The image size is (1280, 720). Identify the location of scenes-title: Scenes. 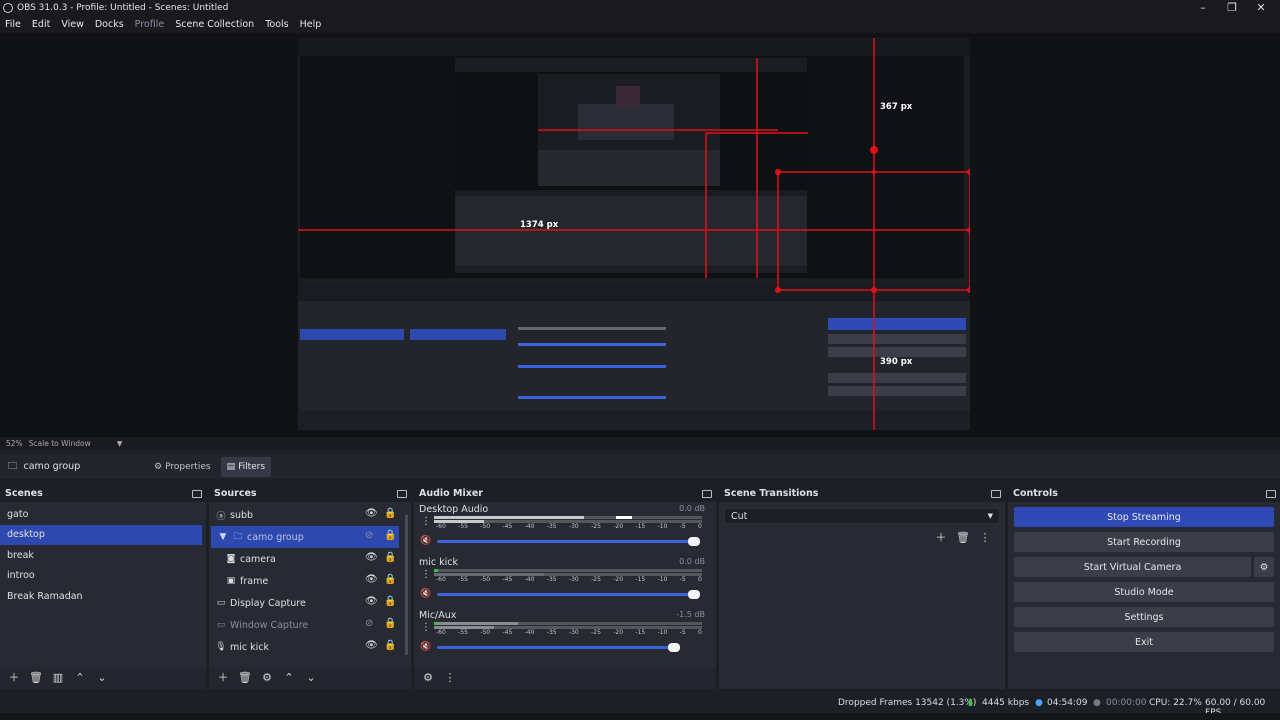
(24, 493).